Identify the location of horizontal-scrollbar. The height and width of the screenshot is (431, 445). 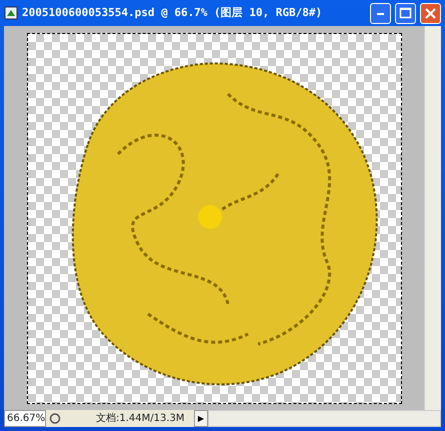
(324, 418).